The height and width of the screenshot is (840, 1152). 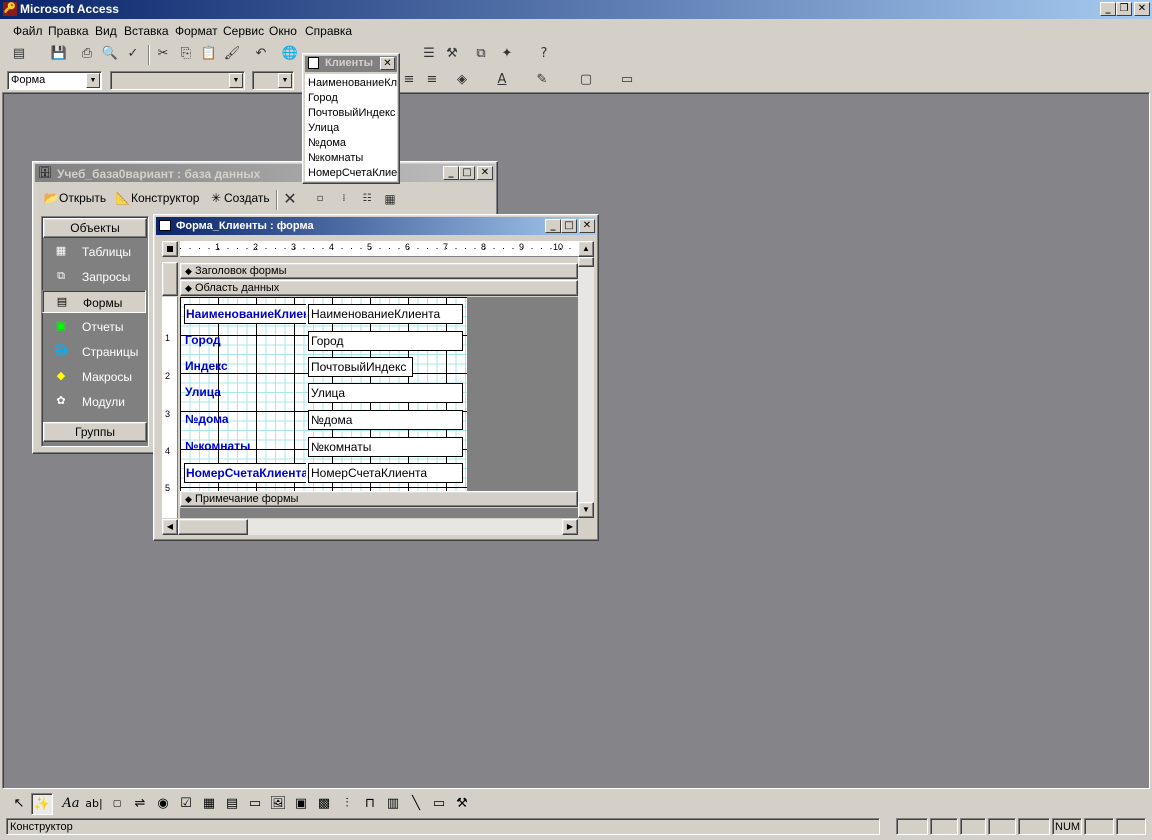 I want to click on menu-window: Окно, so click(x=283, y=31).